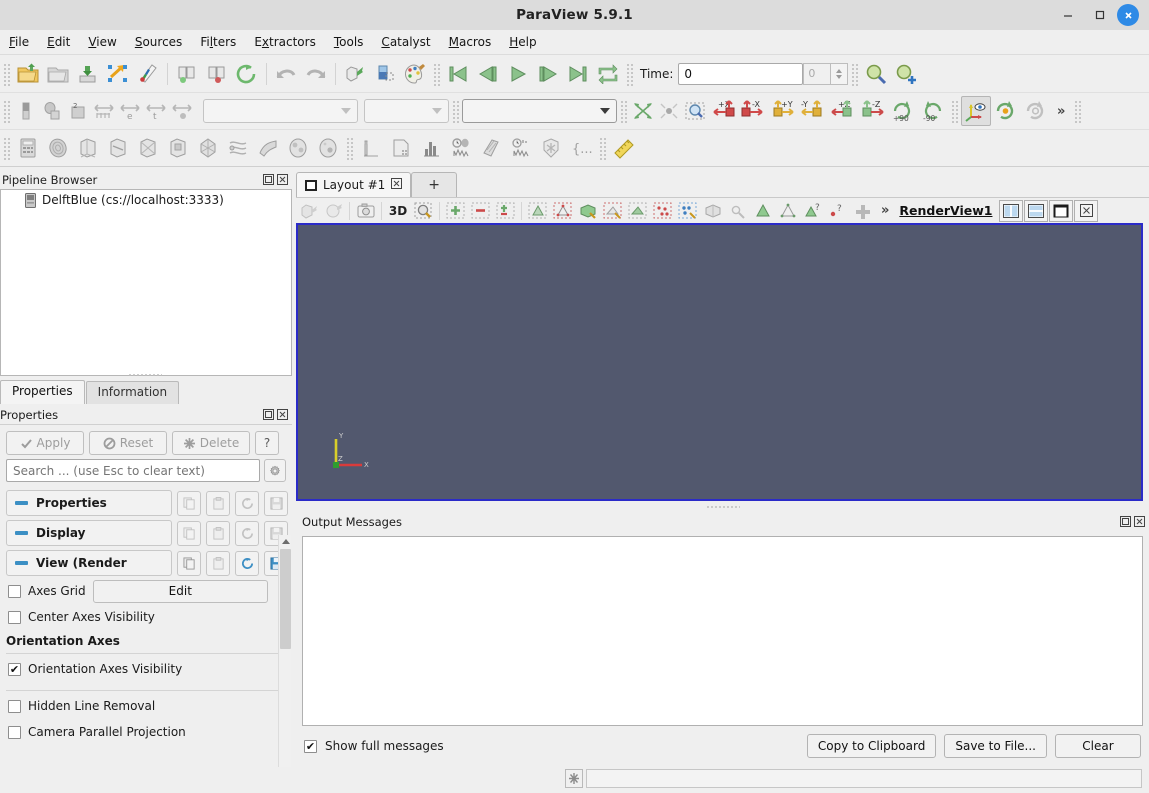  Describe the element at coordinates (783, 111) in the screenshot. I see `set-view-plus-y-icon: +Y` at that location.